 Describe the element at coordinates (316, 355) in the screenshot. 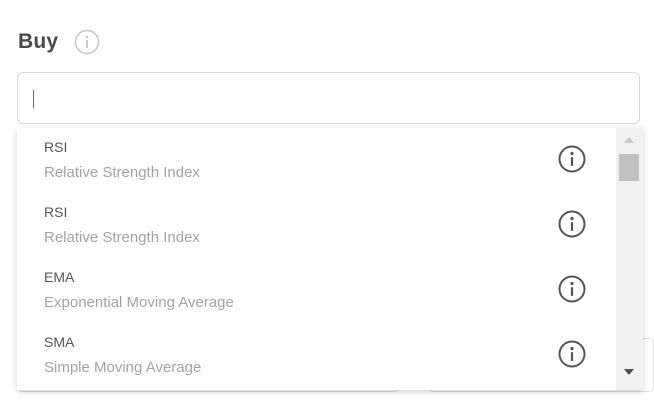

I see `list-item: SMA Simple Moving Average` at that location.